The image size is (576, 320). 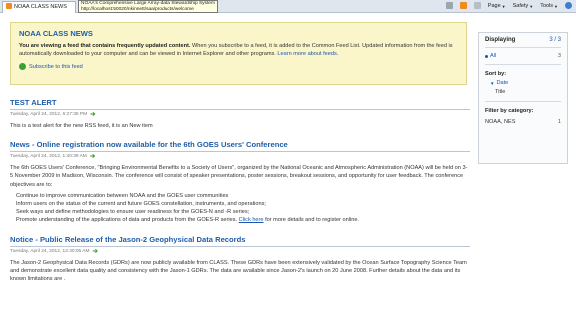 I want to click on feed-item-date-text: Tuesday, April 24, 2012, 1:40:39 AM, so click(x=48, y=157).